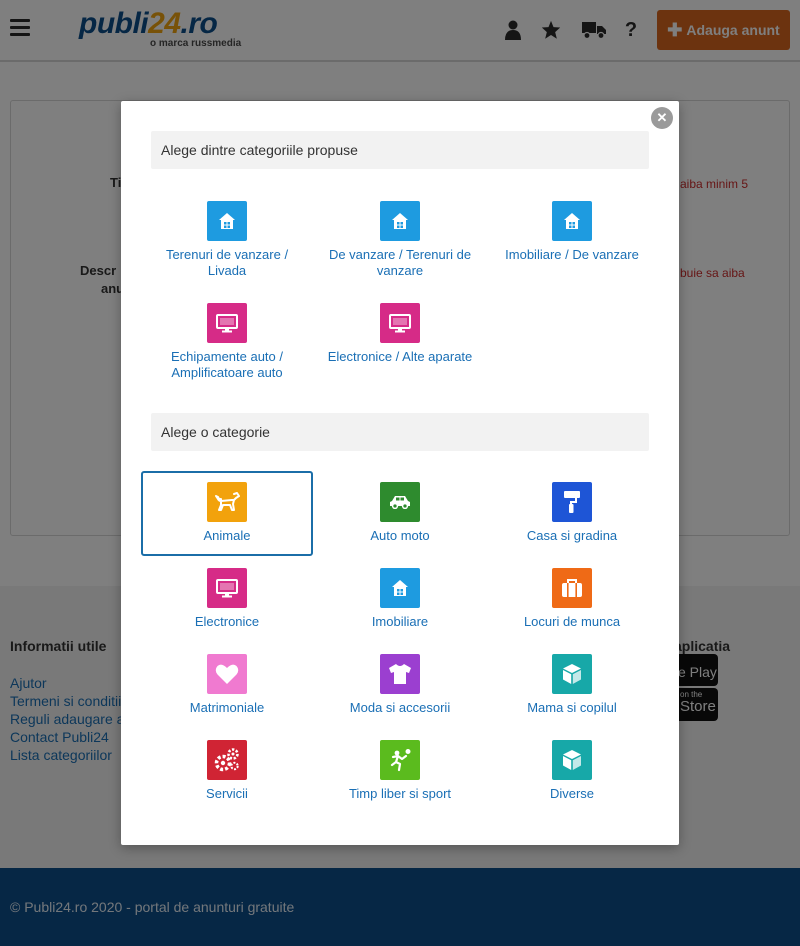 Image resolution: width=800 pixels, height=946 pixels. Describe the element at coordinates (400, 502) in the screenshot. I see `car-icon` at that location.